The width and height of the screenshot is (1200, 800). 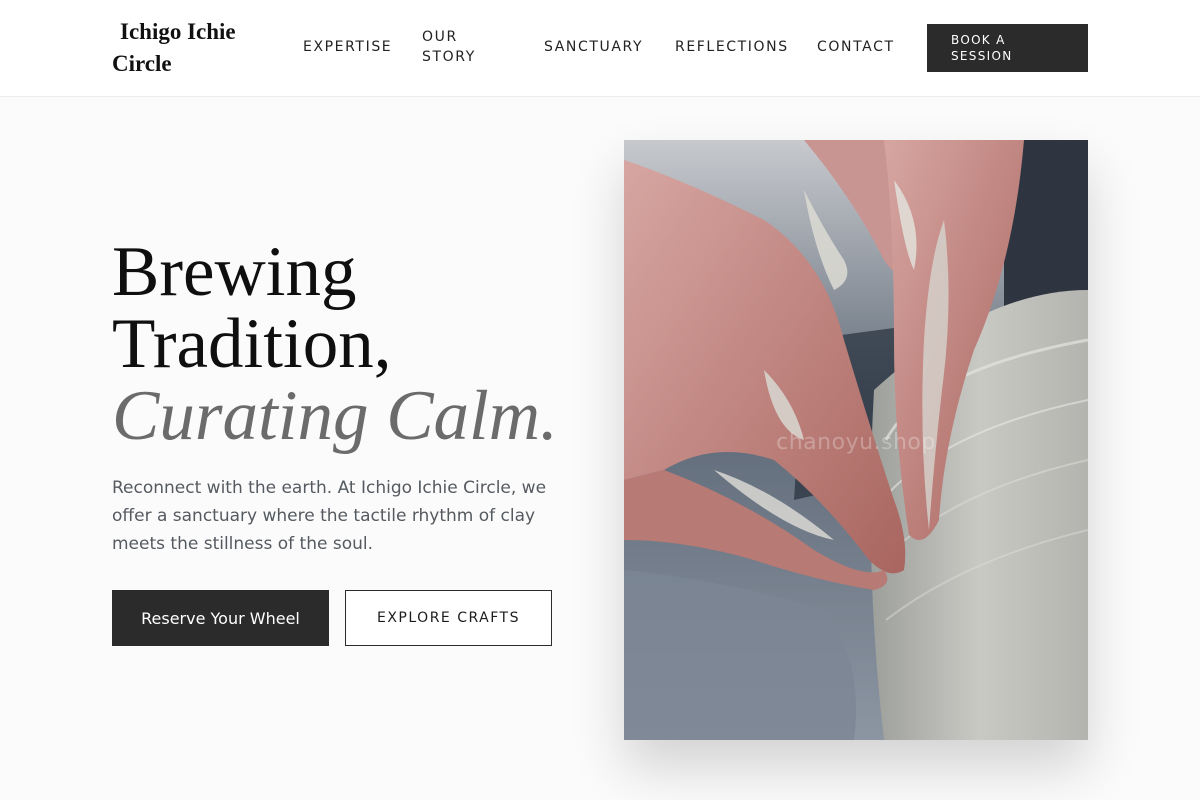 I want to click on hero-title-line-1: Brewing, so click(x=234, y=272).